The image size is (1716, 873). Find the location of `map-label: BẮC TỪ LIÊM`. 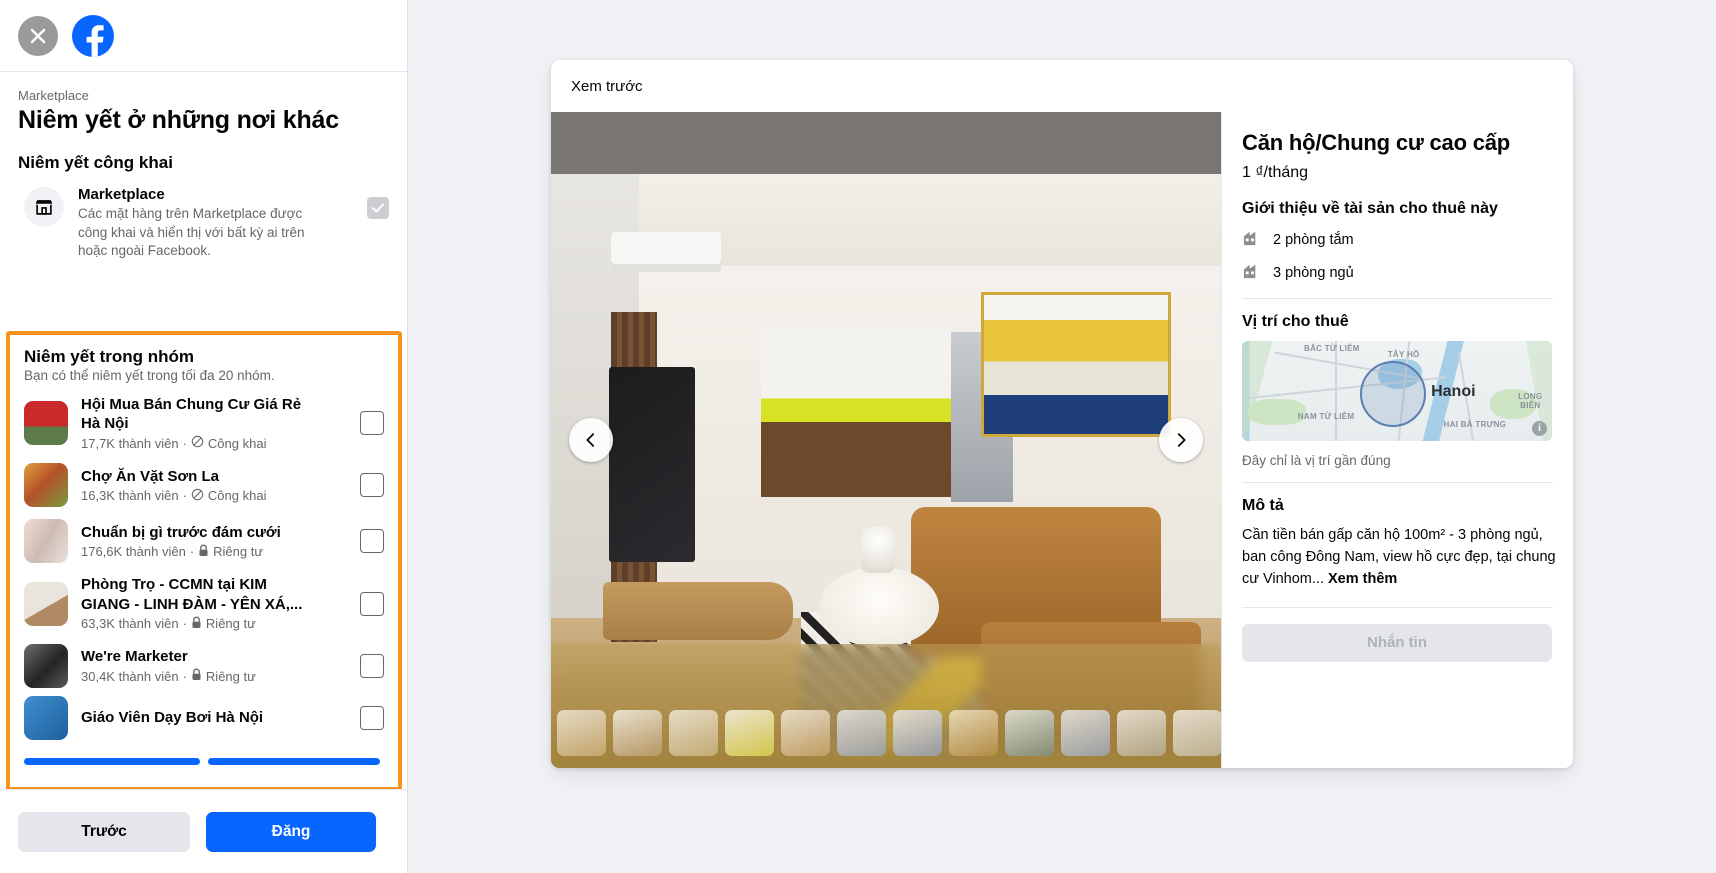

map-label: BẮC TỪ LIÊM is located at coordinates (1332, 349).